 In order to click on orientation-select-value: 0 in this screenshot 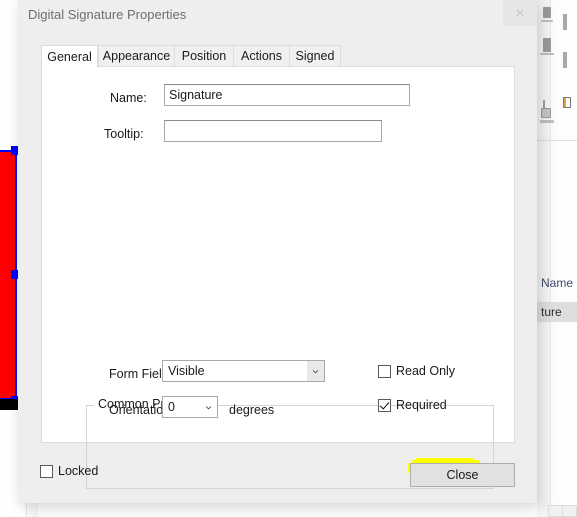, I will do `click(171, 407)`.